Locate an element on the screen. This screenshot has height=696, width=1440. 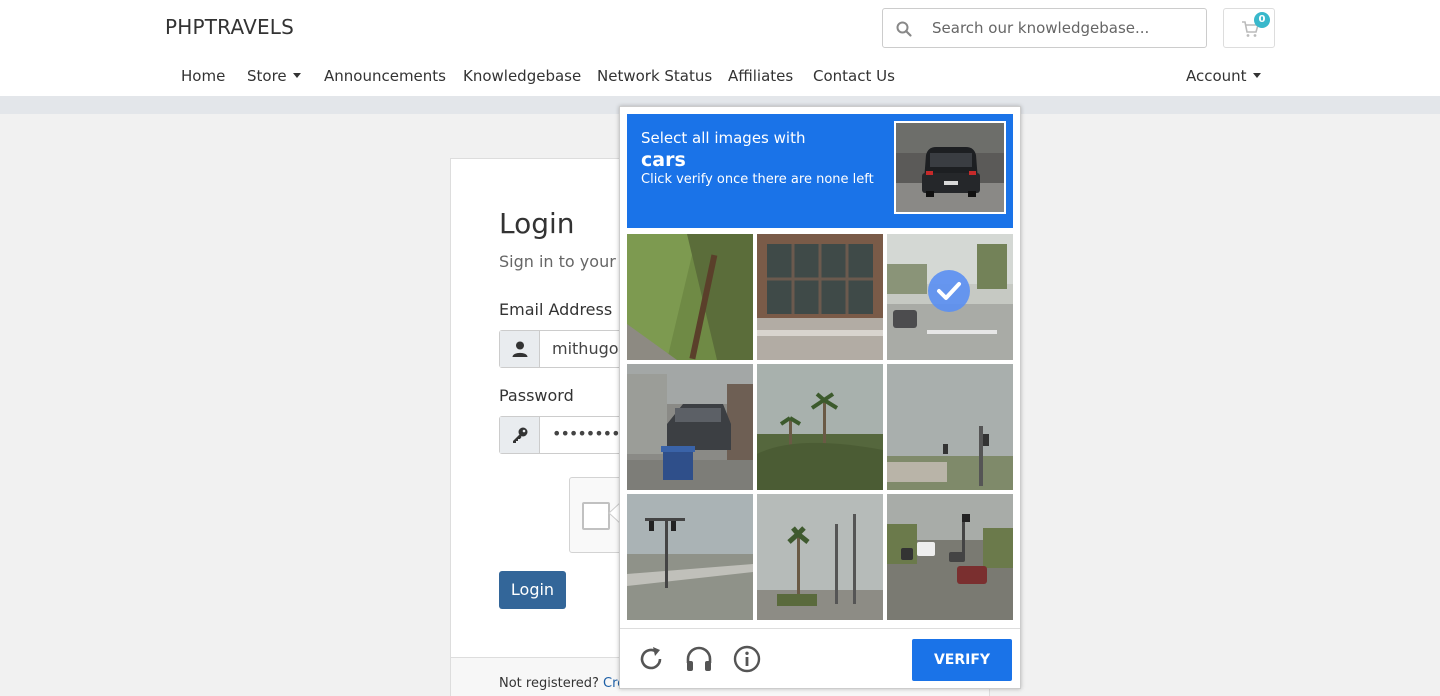
key-icon is located at coordinates (520, 435).